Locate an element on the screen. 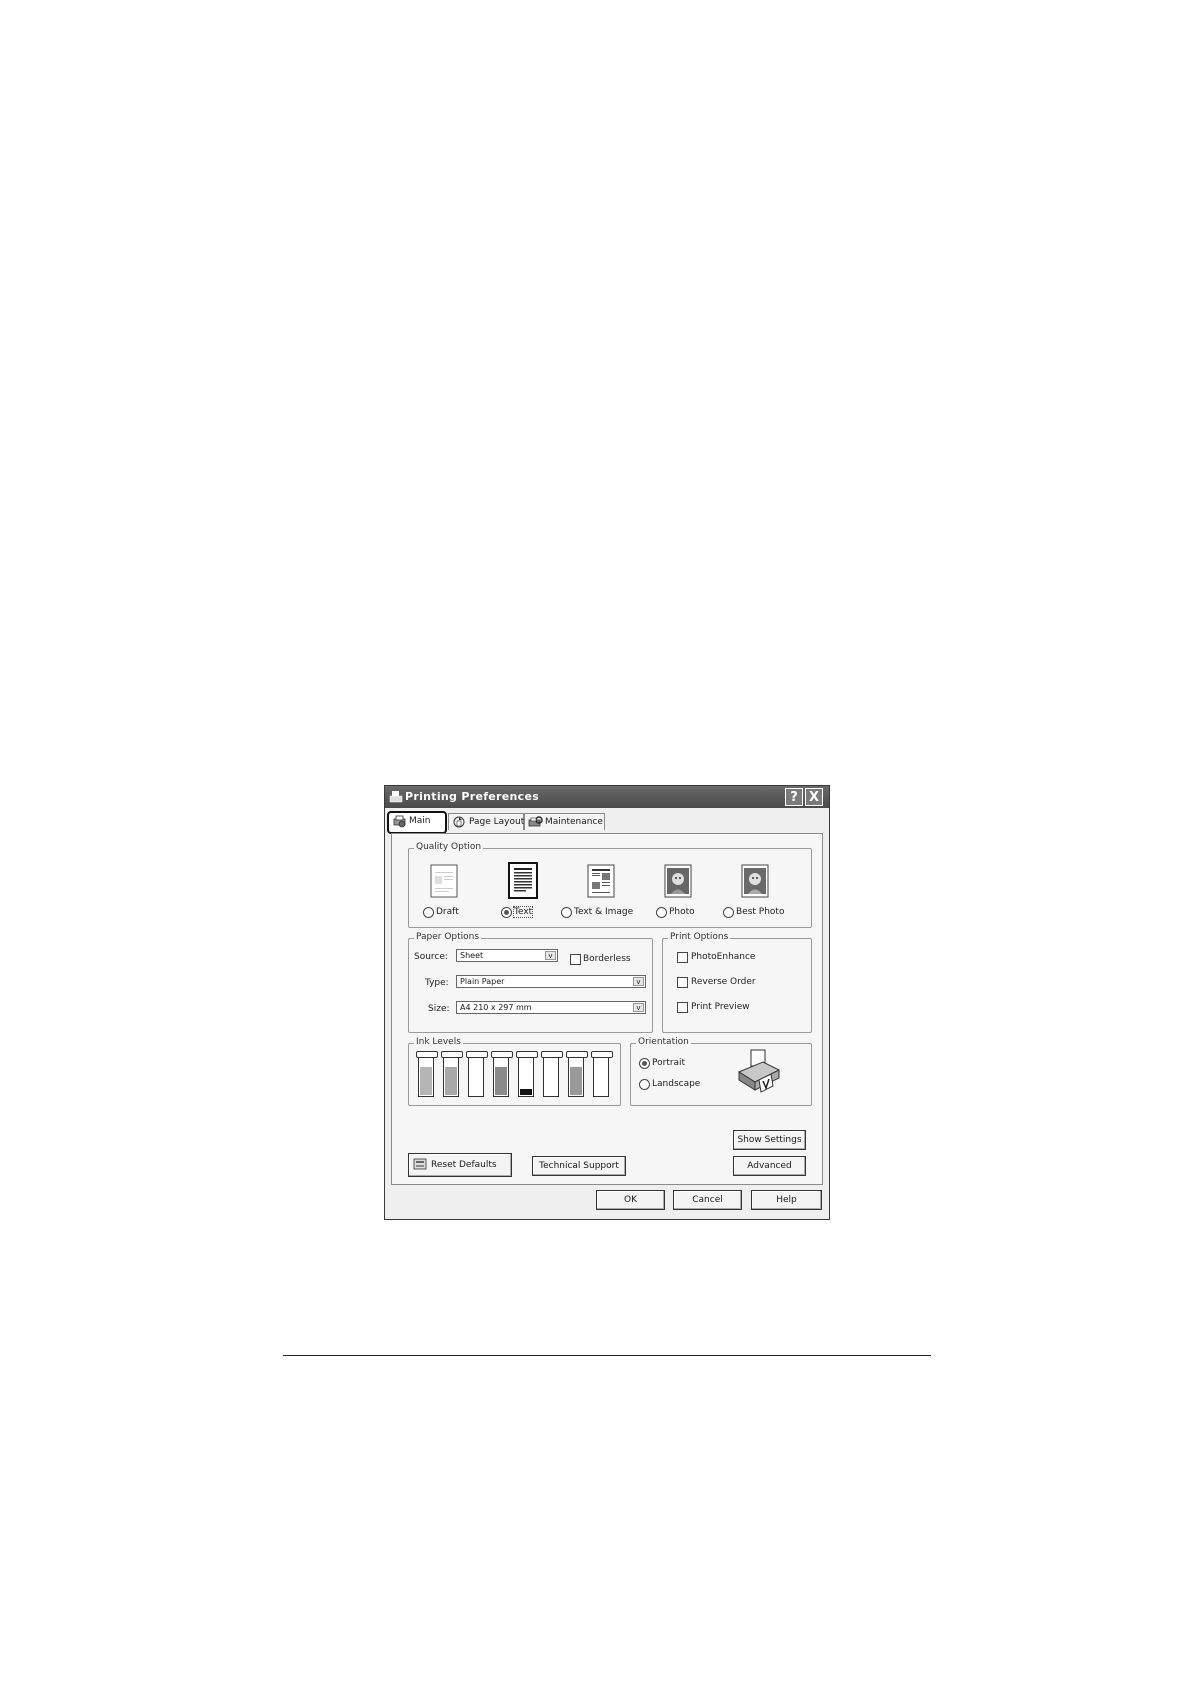 Image resolution: width=1190 pixels, height=1684 pixels. tab-page-layout: Page Layout is located at coordinates (486, 821).